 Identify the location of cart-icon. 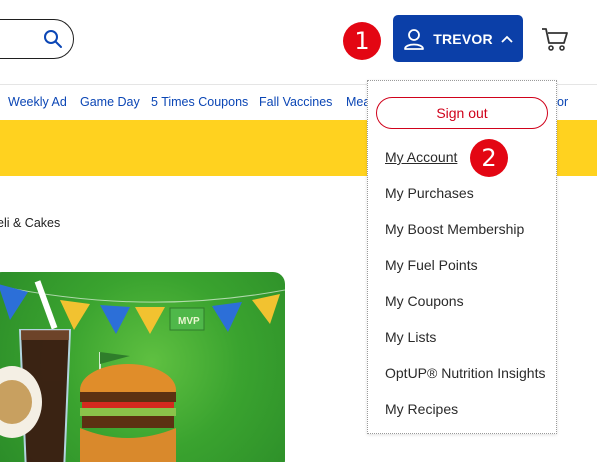
(555, 39).